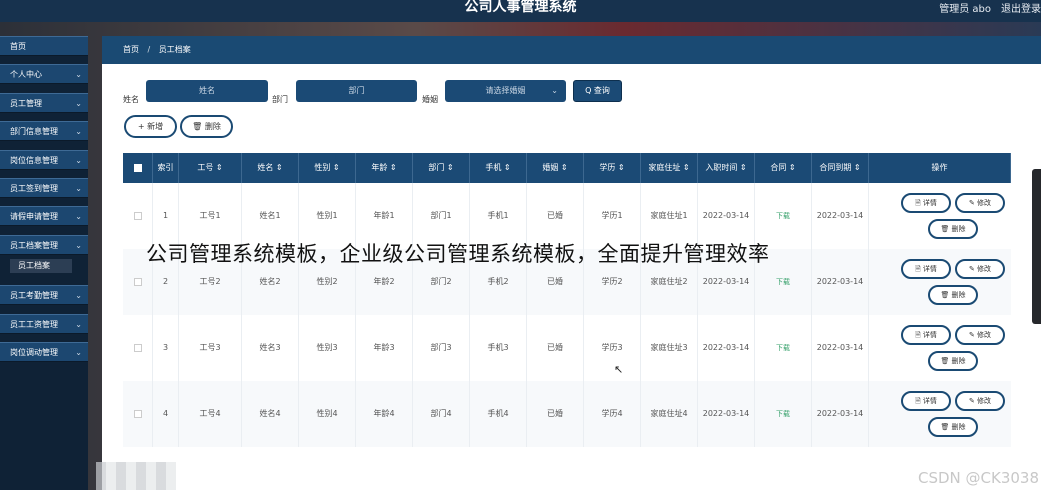 This screenshot has height=490, width=1041. I want to click on sidebar-item-position: 岗位信息管理 ⌄, so click(44, 159).